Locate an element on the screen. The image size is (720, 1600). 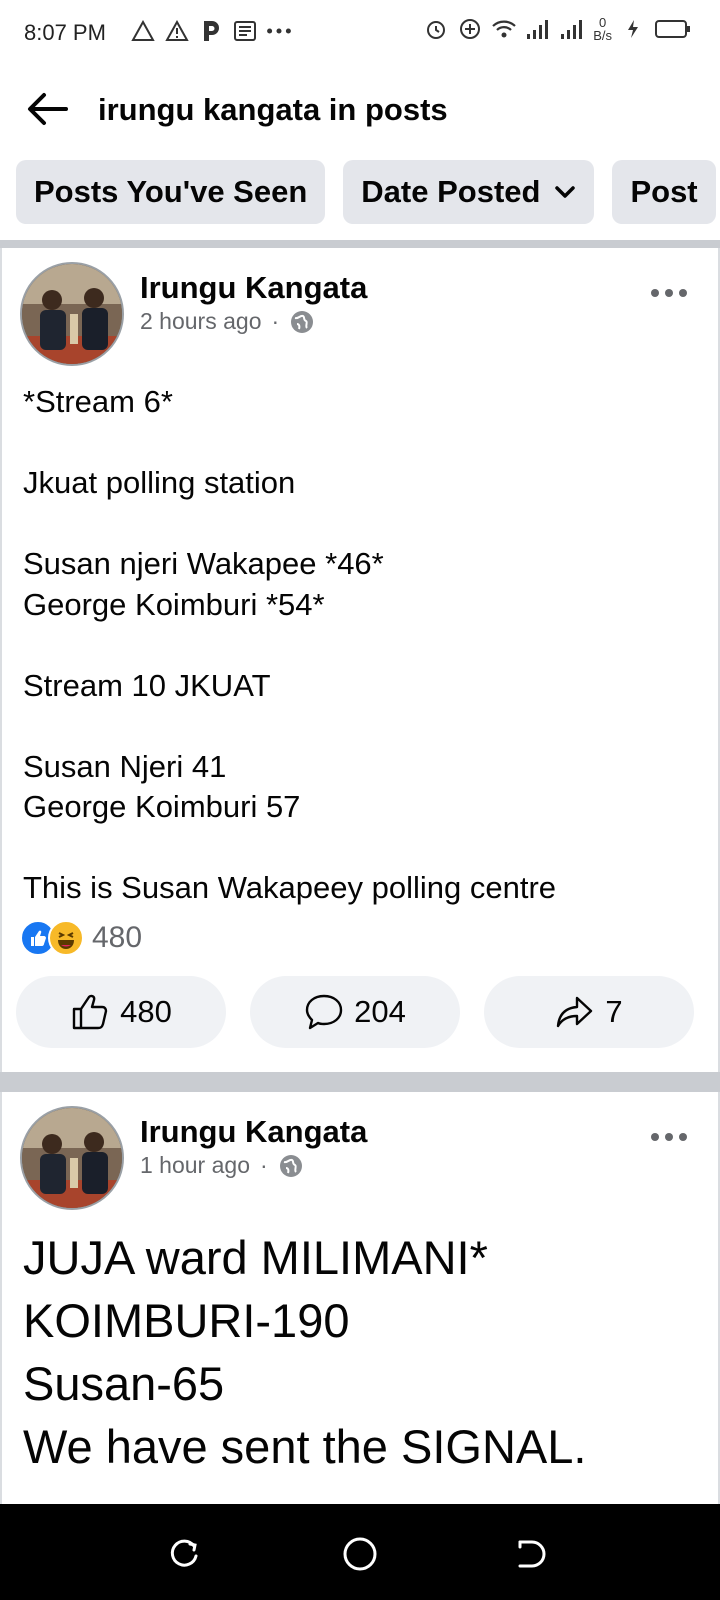
comment-count: 204 is located at coordinates (380, 1011).